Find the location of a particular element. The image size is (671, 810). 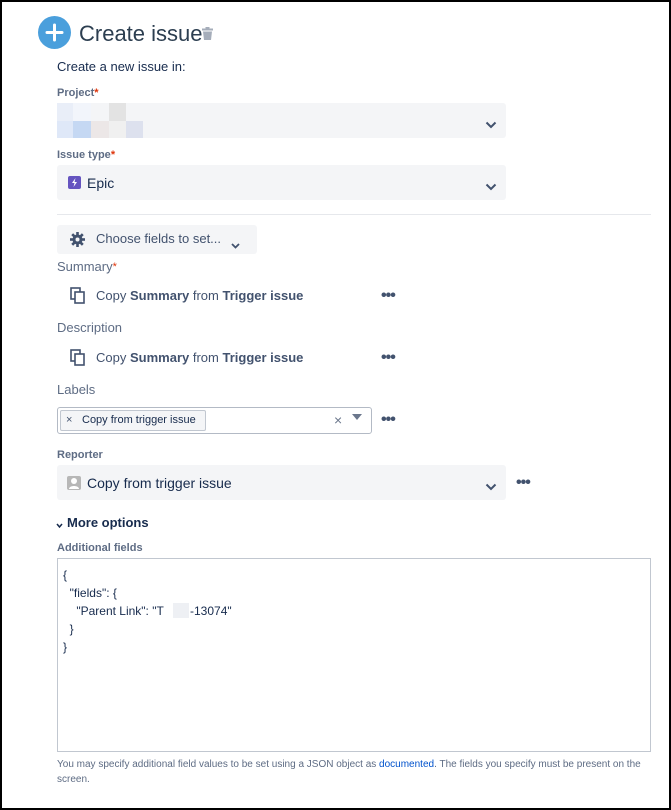

project-label-text: Project is located at coordinates (76, 93).